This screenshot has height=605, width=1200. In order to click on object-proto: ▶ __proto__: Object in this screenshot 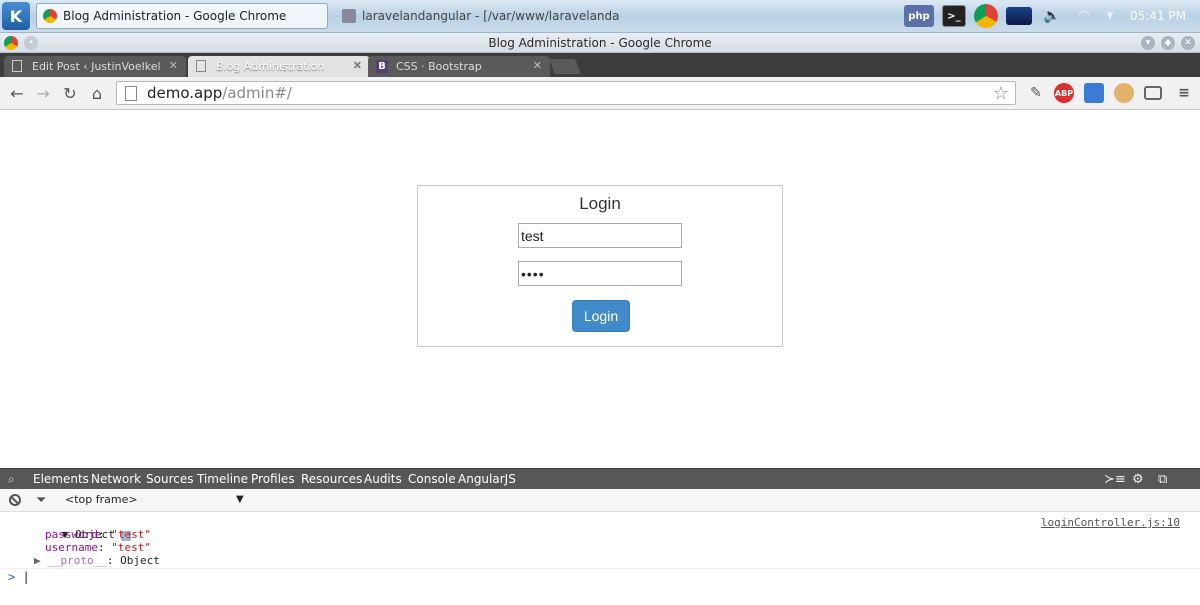, I will do `click(97, 560)`.